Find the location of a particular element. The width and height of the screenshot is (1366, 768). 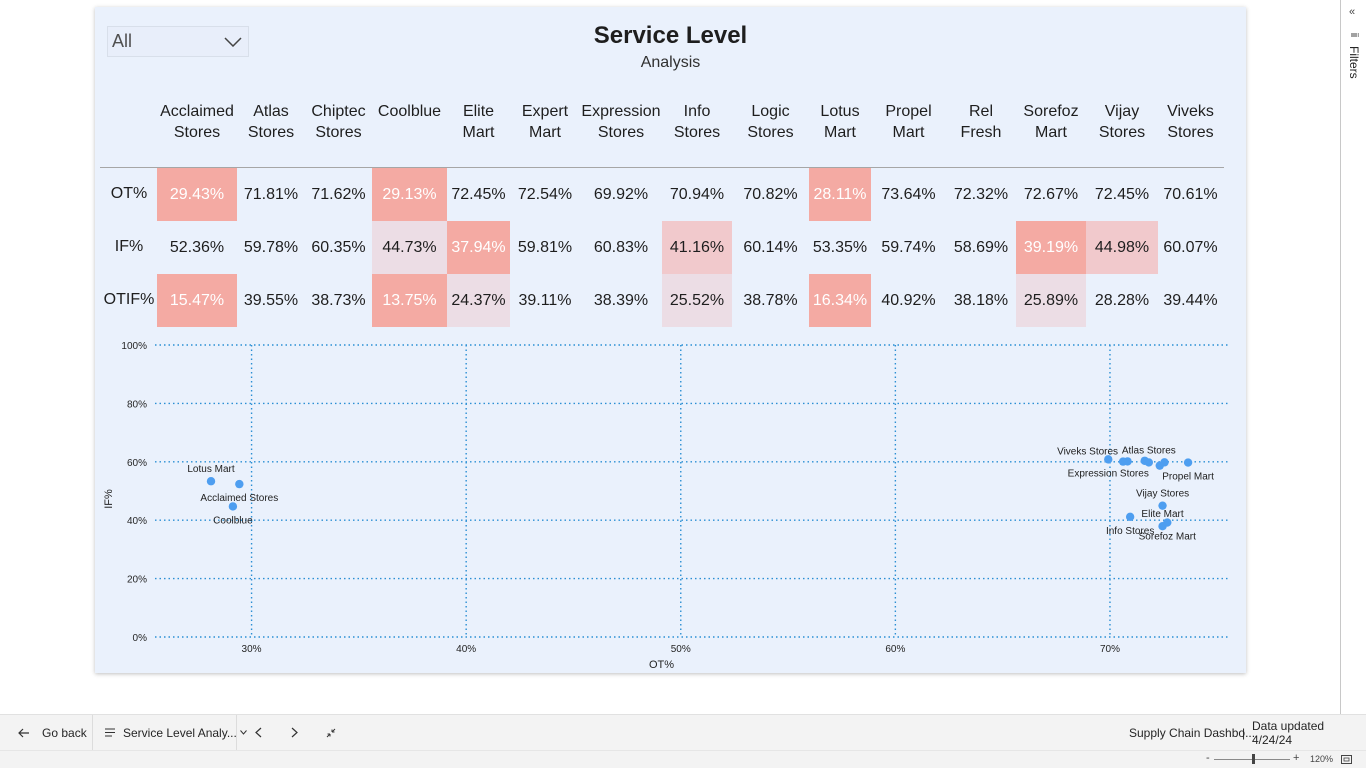

zoom-out-button: - is located at coordinates (1208, 758).